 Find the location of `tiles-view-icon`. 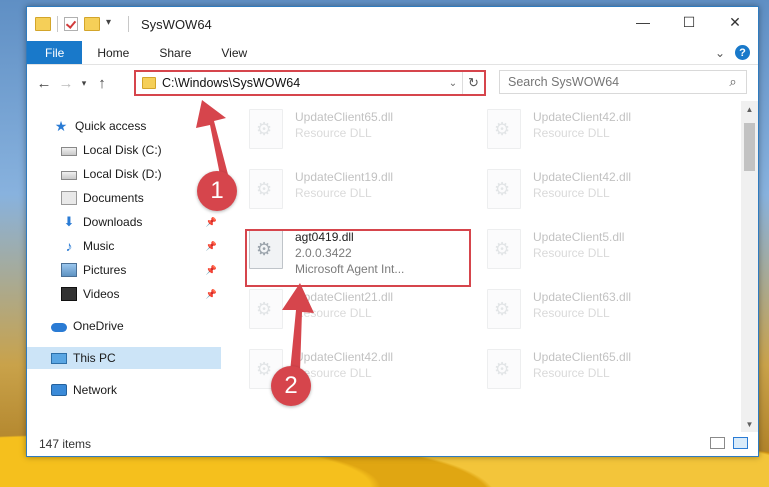

tiles-view-icon is located at coordinates (740, 443).